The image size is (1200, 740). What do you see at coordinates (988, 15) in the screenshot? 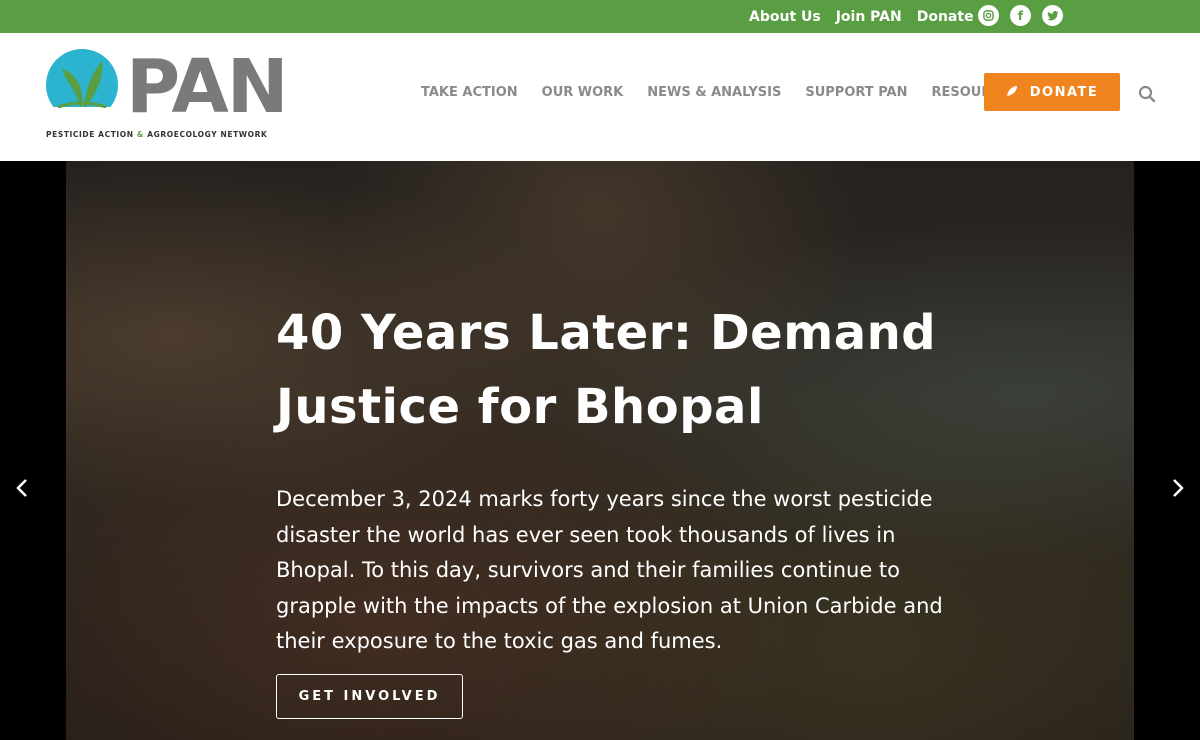
I see `instagram-icon` at bounding box center [988, 15].